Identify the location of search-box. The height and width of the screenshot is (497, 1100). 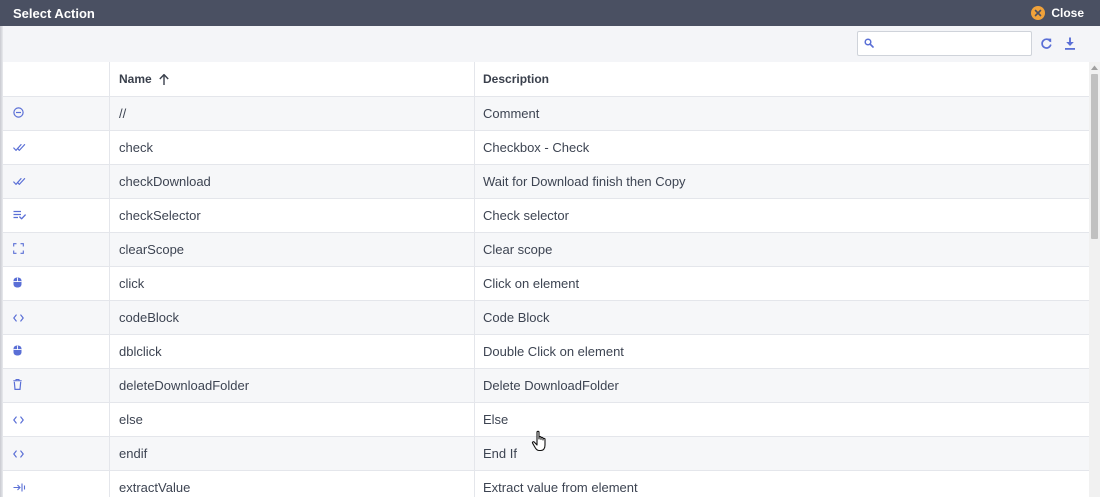
(944, 43).